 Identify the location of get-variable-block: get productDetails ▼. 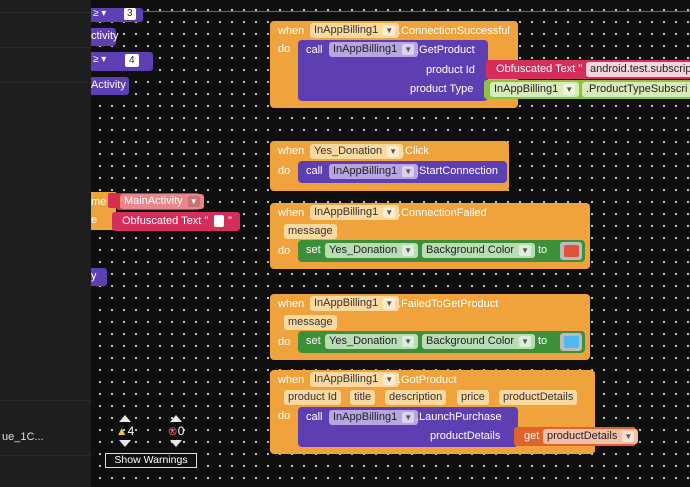
(576, 436).